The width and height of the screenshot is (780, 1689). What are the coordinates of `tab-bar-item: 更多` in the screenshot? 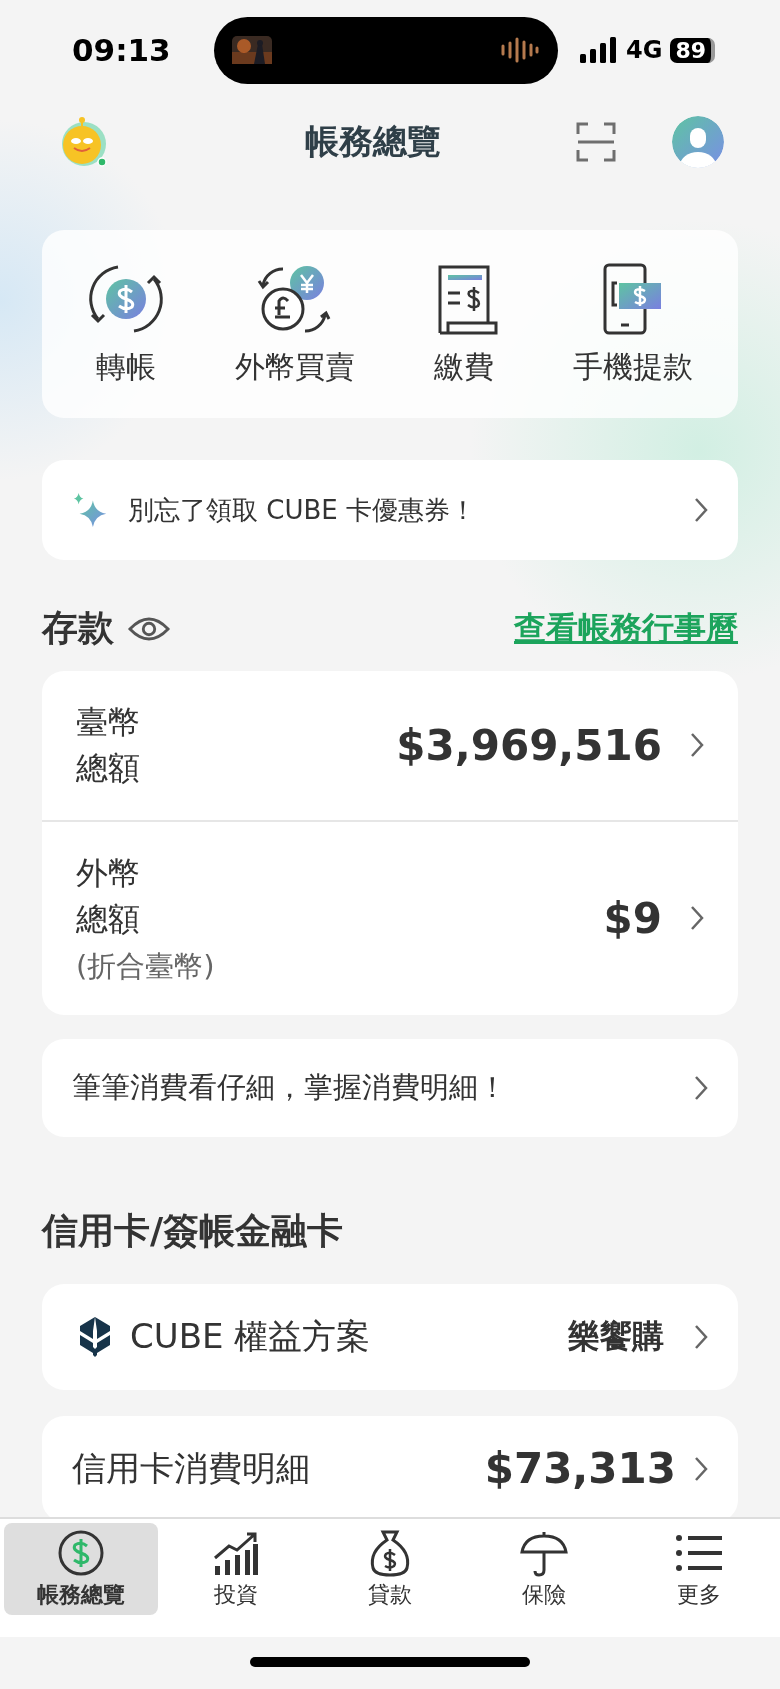 It's located at (699, 1569).